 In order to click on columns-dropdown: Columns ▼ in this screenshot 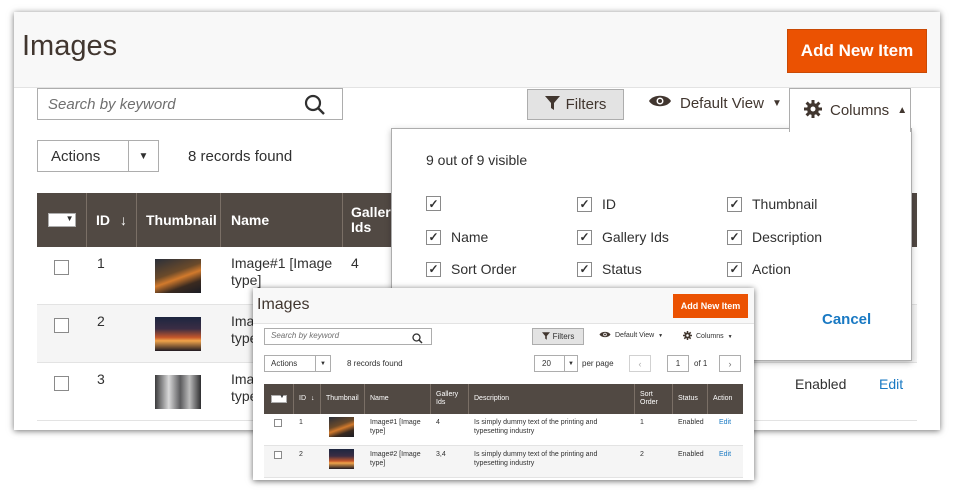, I will do `click(708, 336)`.